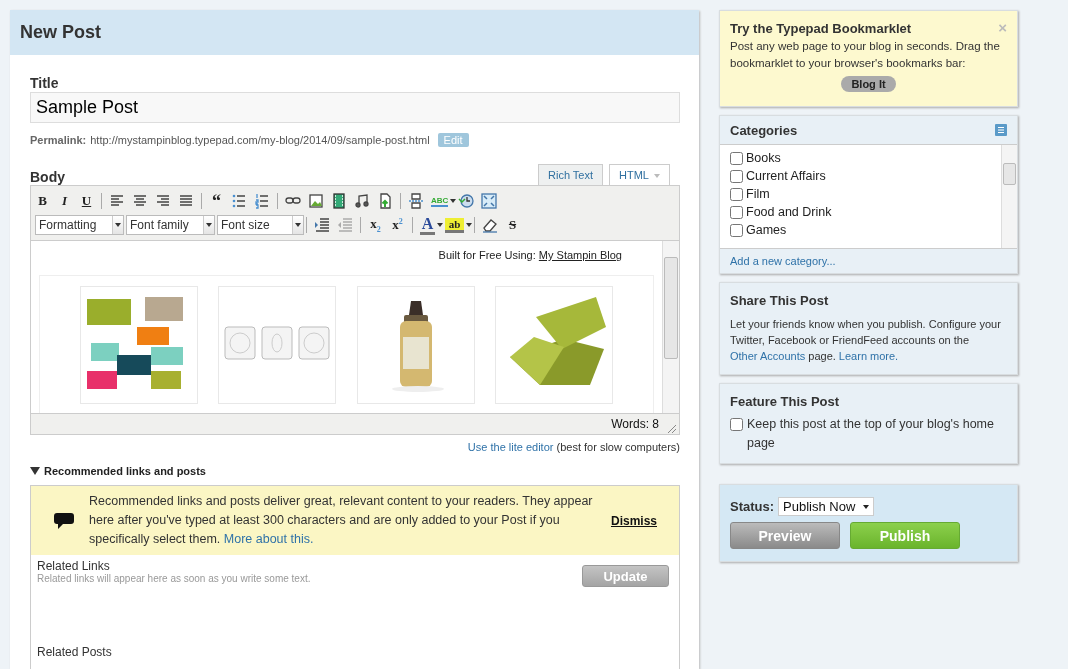 The width and height of the screenshot is (1068, 669). Describe the element at coordinates (639, 174) in the screenshot. I see `editor-tab: HTML` at that location.